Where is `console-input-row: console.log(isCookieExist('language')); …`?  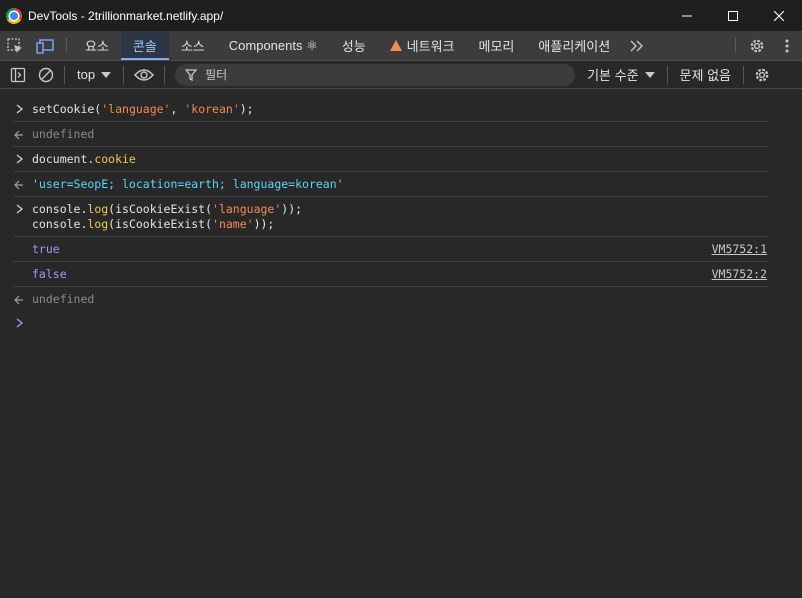
console-input-row: console.log(isCookieExist('language')); … is located at coordinates (391, 217).